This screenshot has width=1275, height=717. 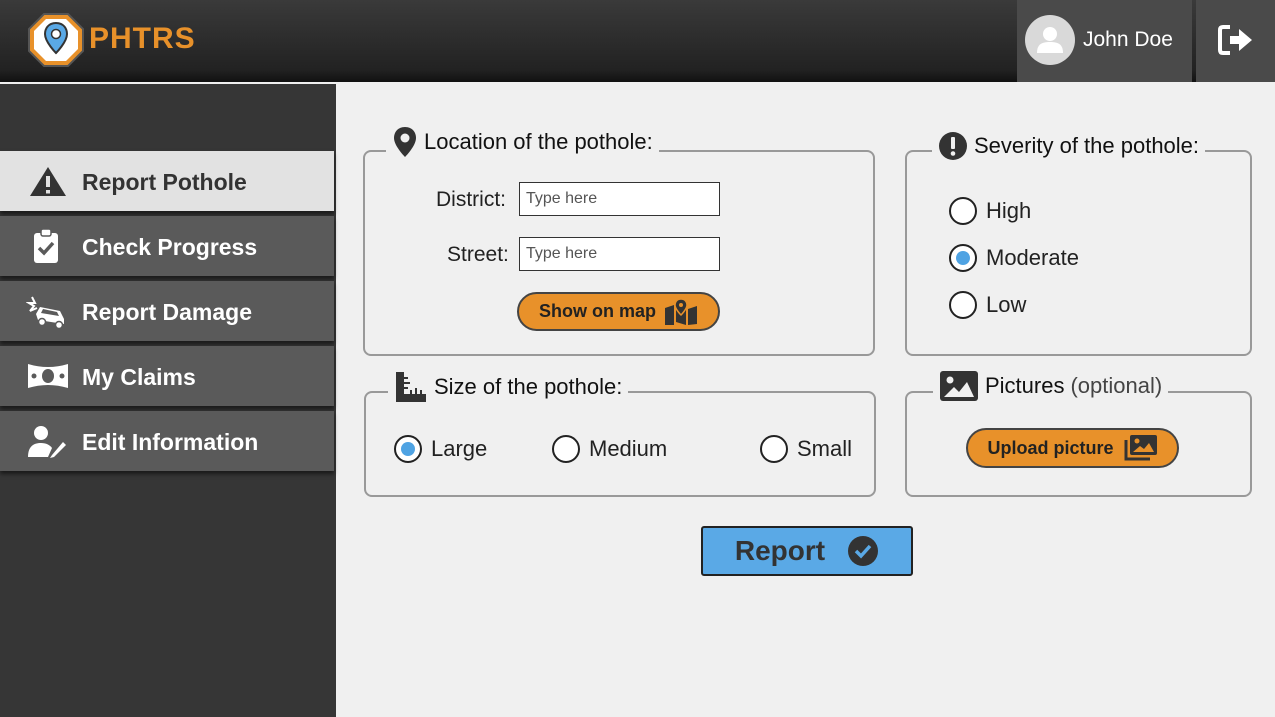 What do you see at coordinates (953, 146) in the screenshot?
I see `exclamation-circle-icon` at bounding box center [953, 146].